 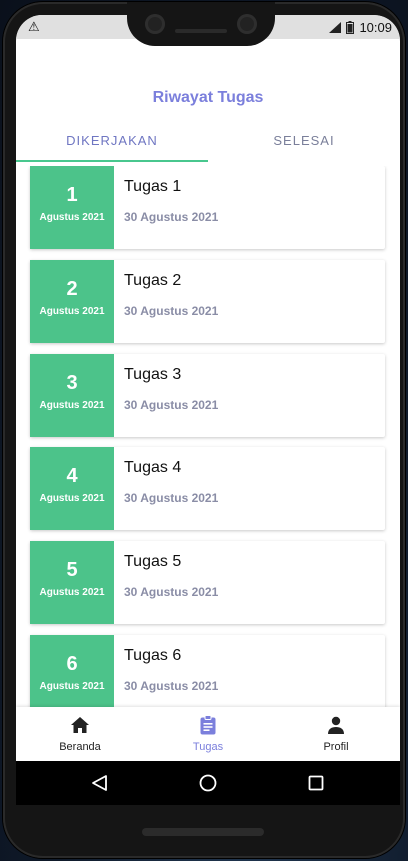 What do you see at coordinates (201, 31) in the screenshot?
I see `earpiece-speaker` at bounding box center [201, 31].